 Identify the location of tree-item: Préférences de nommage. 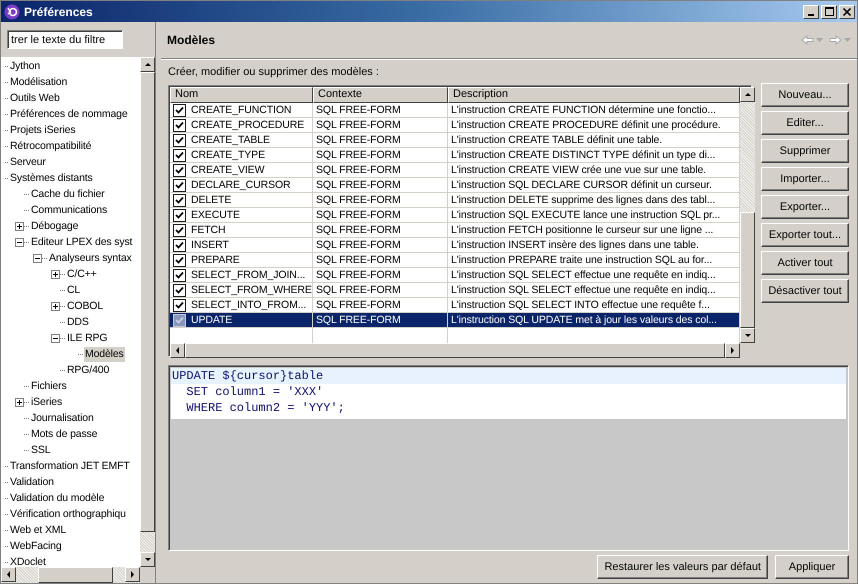
(69, 114).